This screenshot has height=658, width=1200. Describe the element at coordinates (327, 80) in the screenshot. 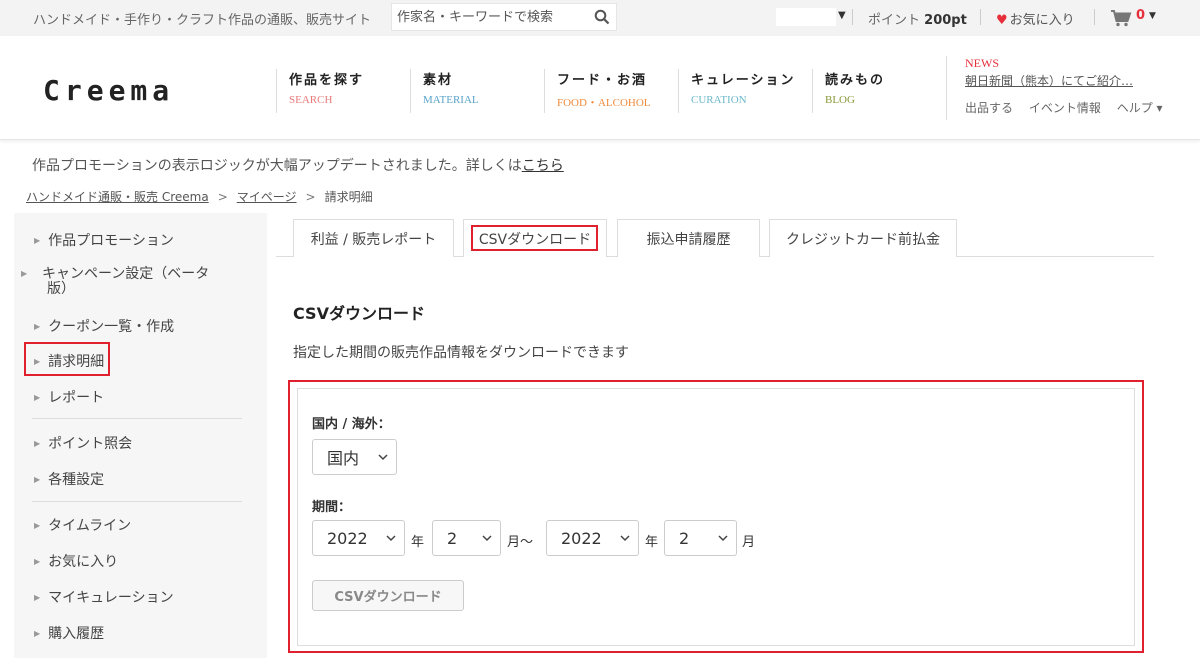

I see `nav-label: 作品を探す` at that location.